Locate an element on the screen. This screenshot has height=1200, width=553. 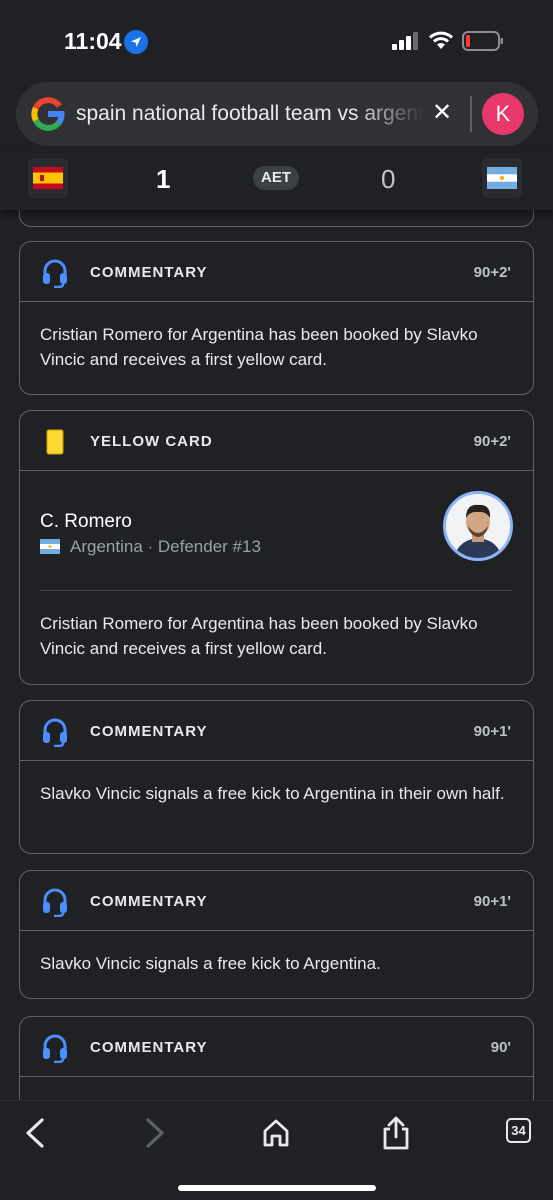
back-button is located at coordinates (36, 1133).